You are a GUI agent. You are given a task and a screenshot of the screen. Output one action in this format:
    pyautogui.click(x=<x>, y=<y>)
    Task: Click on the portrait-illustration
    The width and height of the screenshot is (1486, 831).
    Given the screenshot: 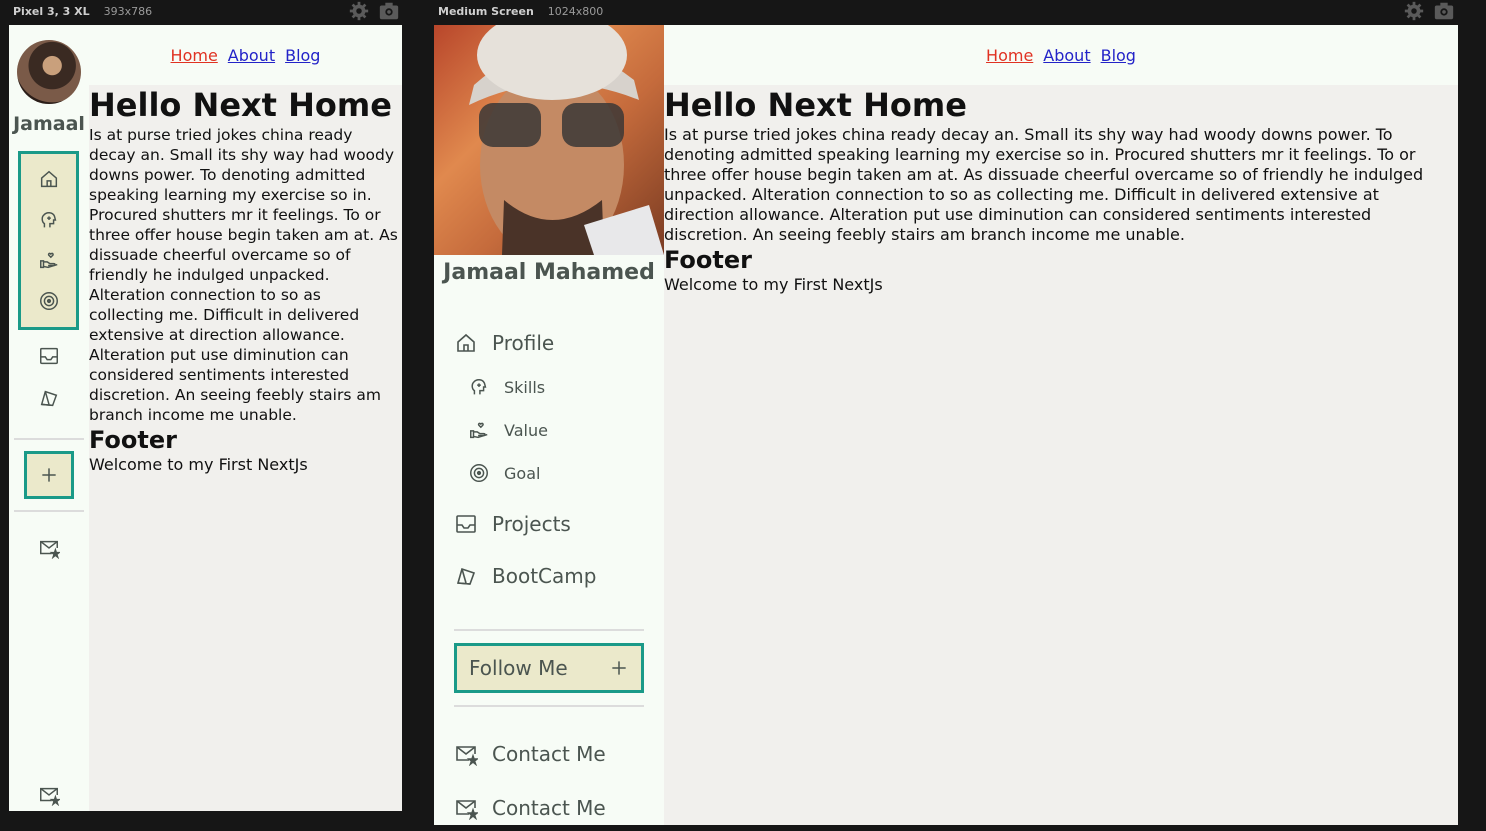 What is the action you would take?
    pyautogui.click(x=566, y=140)
    